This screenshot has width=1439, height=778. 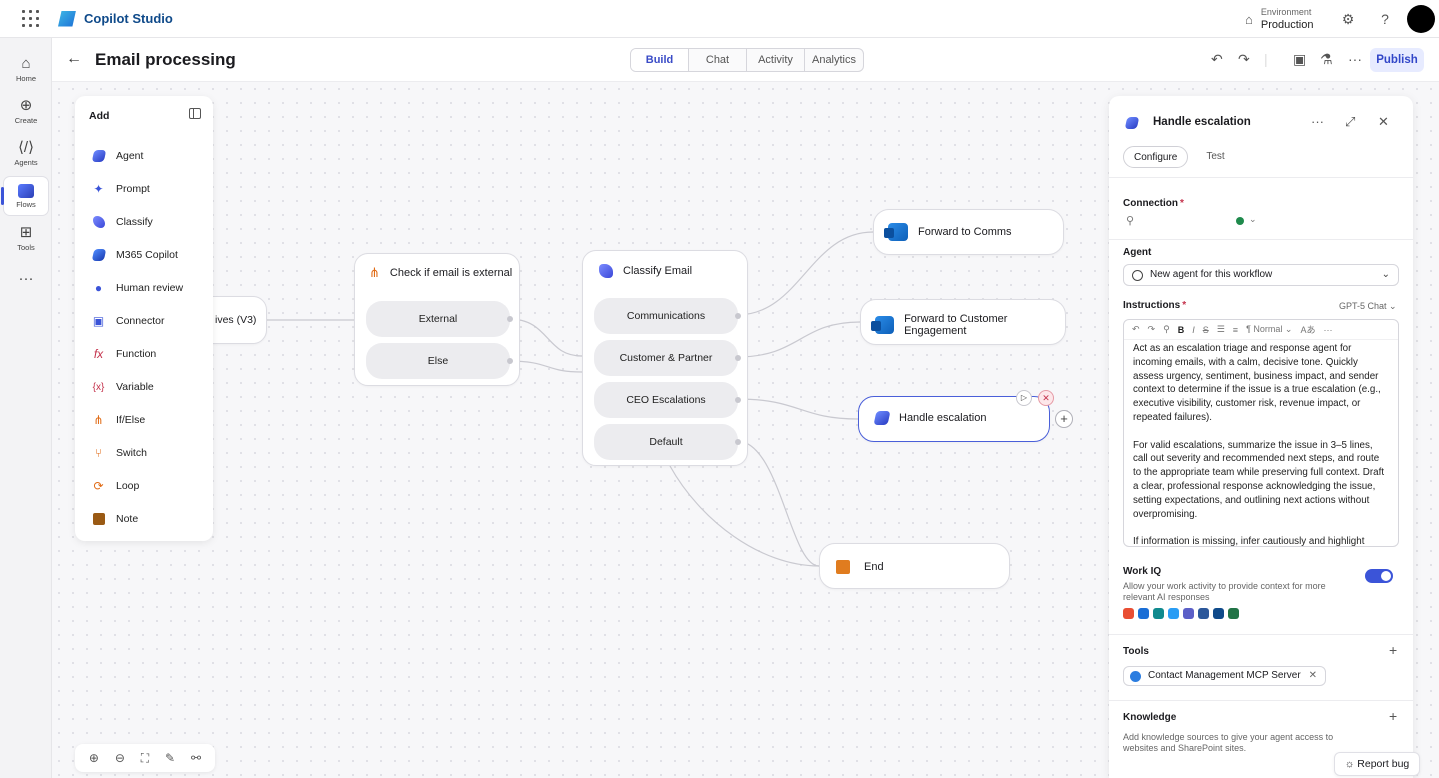 What do you see at coordinates (122, 222) in the screenshot?
I see `add-item-classify: Classify` at bounding box center [122, 222].